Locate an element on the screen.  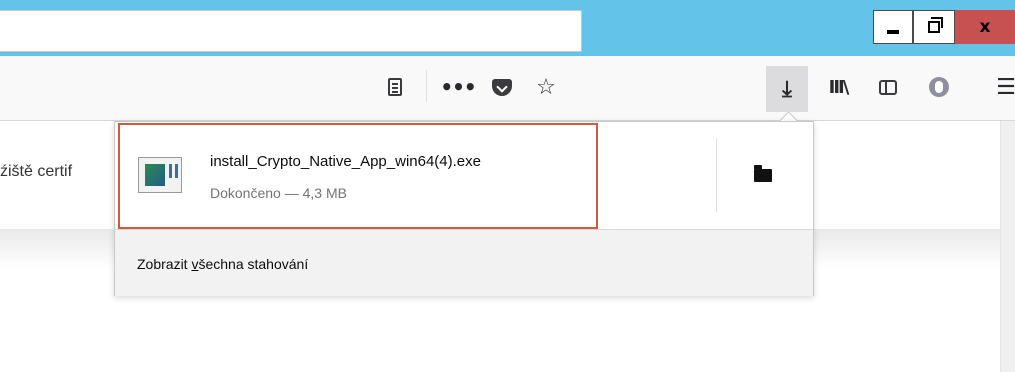
more-actions-button: ••• is located at coordinates (458, 87).